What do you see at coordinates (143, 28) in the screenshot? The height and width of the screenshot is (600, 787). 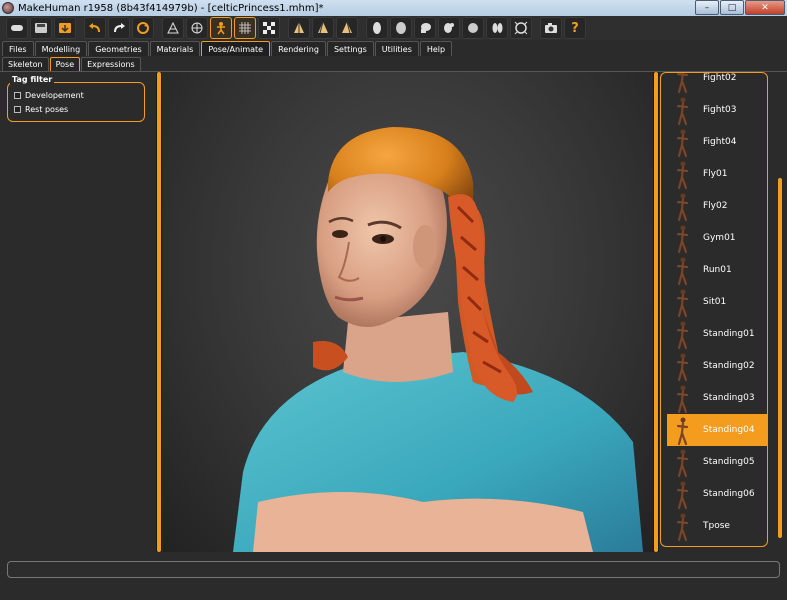 I see `reset-icon` at bounding box center [143, 28].